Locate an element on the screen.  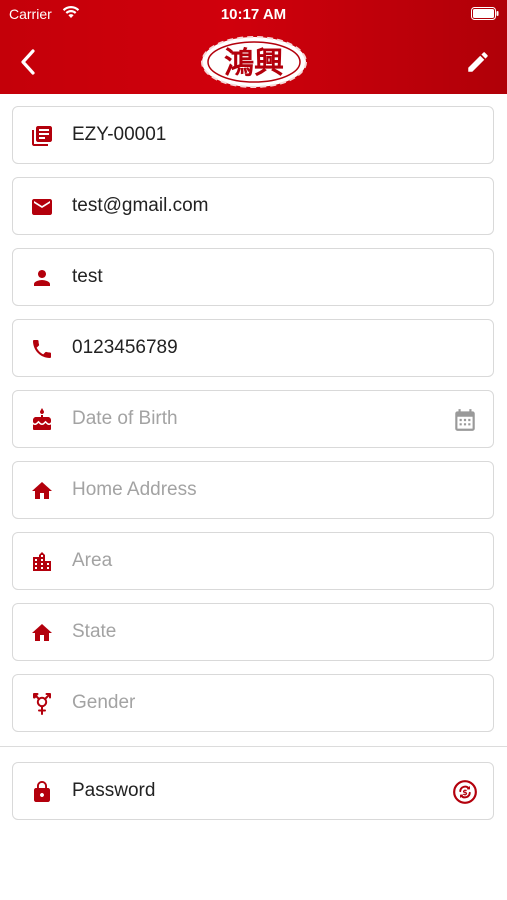
status-bar: Carrier 10:17 AM is located at coordinates (253, 14).